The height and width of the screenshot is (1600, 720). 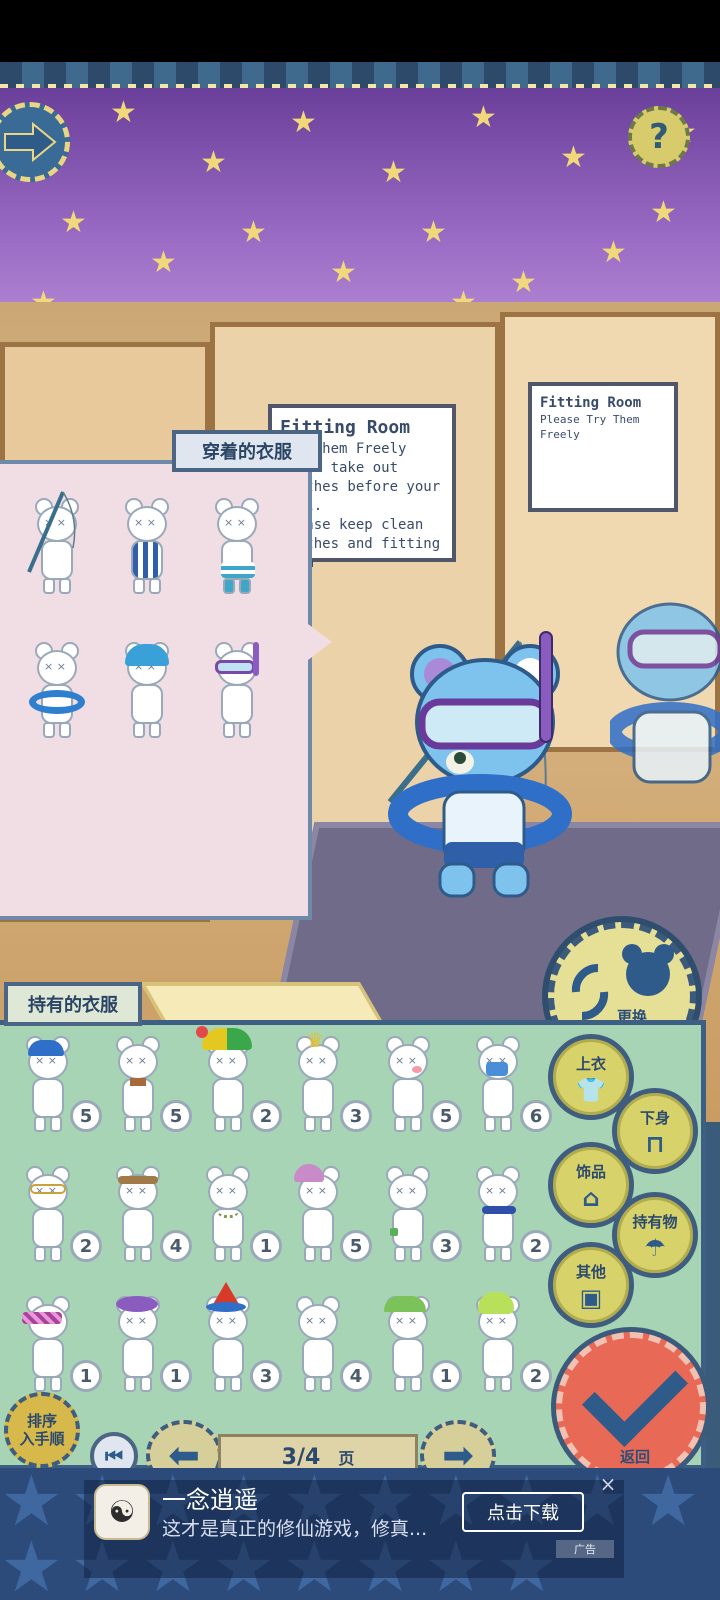 I want to click on main-doll-character, so click(x=480, y=752).